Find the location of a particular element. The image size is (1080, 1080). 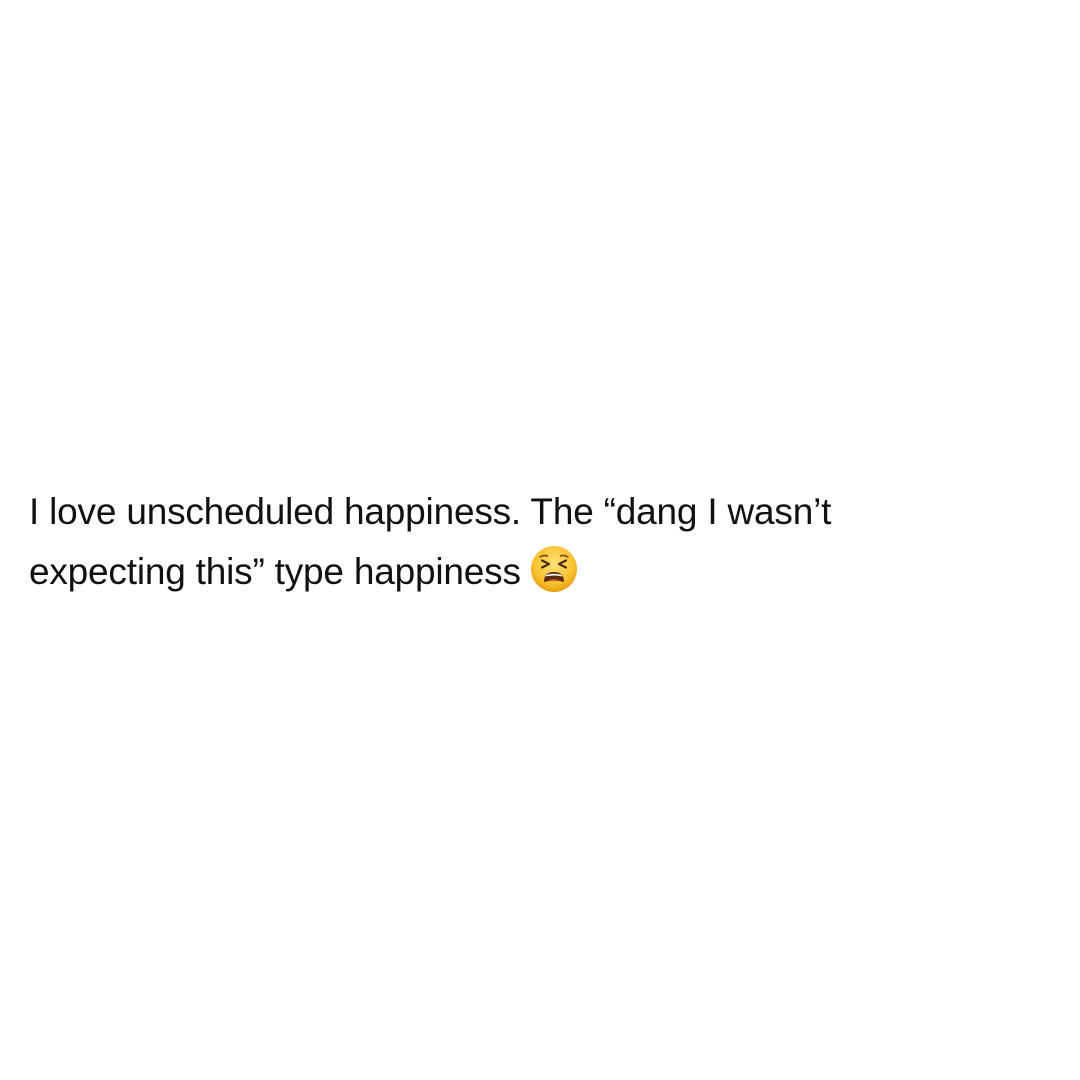

post-text-line-2-text: expecting this” type happiness is located at coordinates (275, 571).